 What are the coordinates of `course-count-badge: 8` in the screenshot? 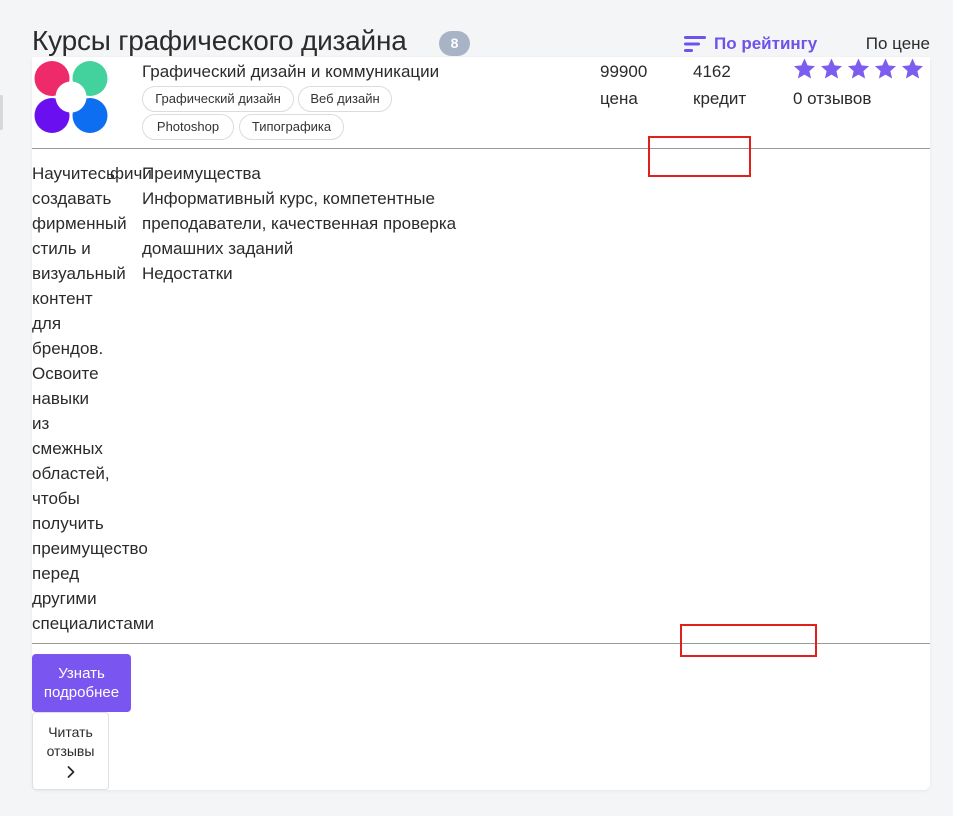 It's located at (454, 43).